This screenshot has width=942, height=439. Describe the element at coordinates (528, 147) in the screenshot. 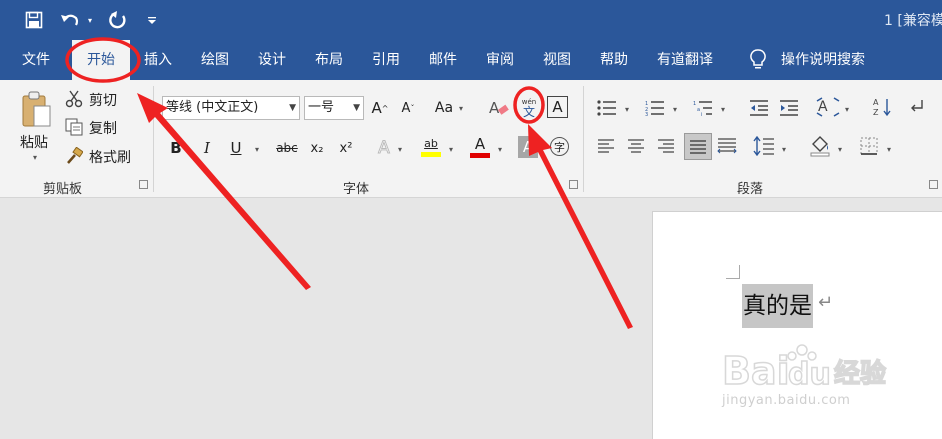

I see `character-shading-button: A` at that location.